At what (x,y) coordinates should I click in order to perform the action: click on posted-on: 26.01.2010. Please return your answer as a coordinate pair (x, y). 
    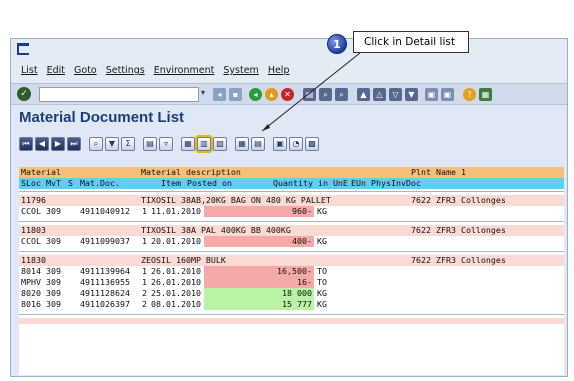
    Looking at the image, I should click on (176, 282).